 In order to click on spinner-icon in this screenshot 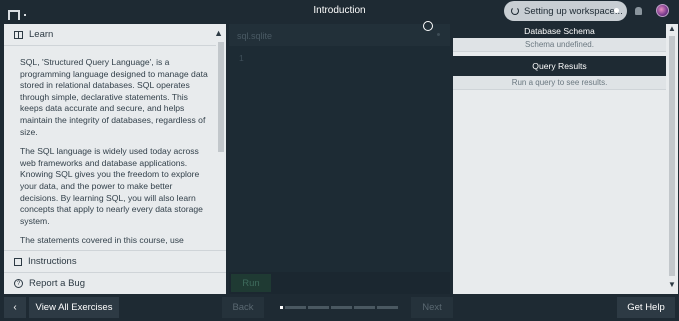, I will do `click(515, 11)`.